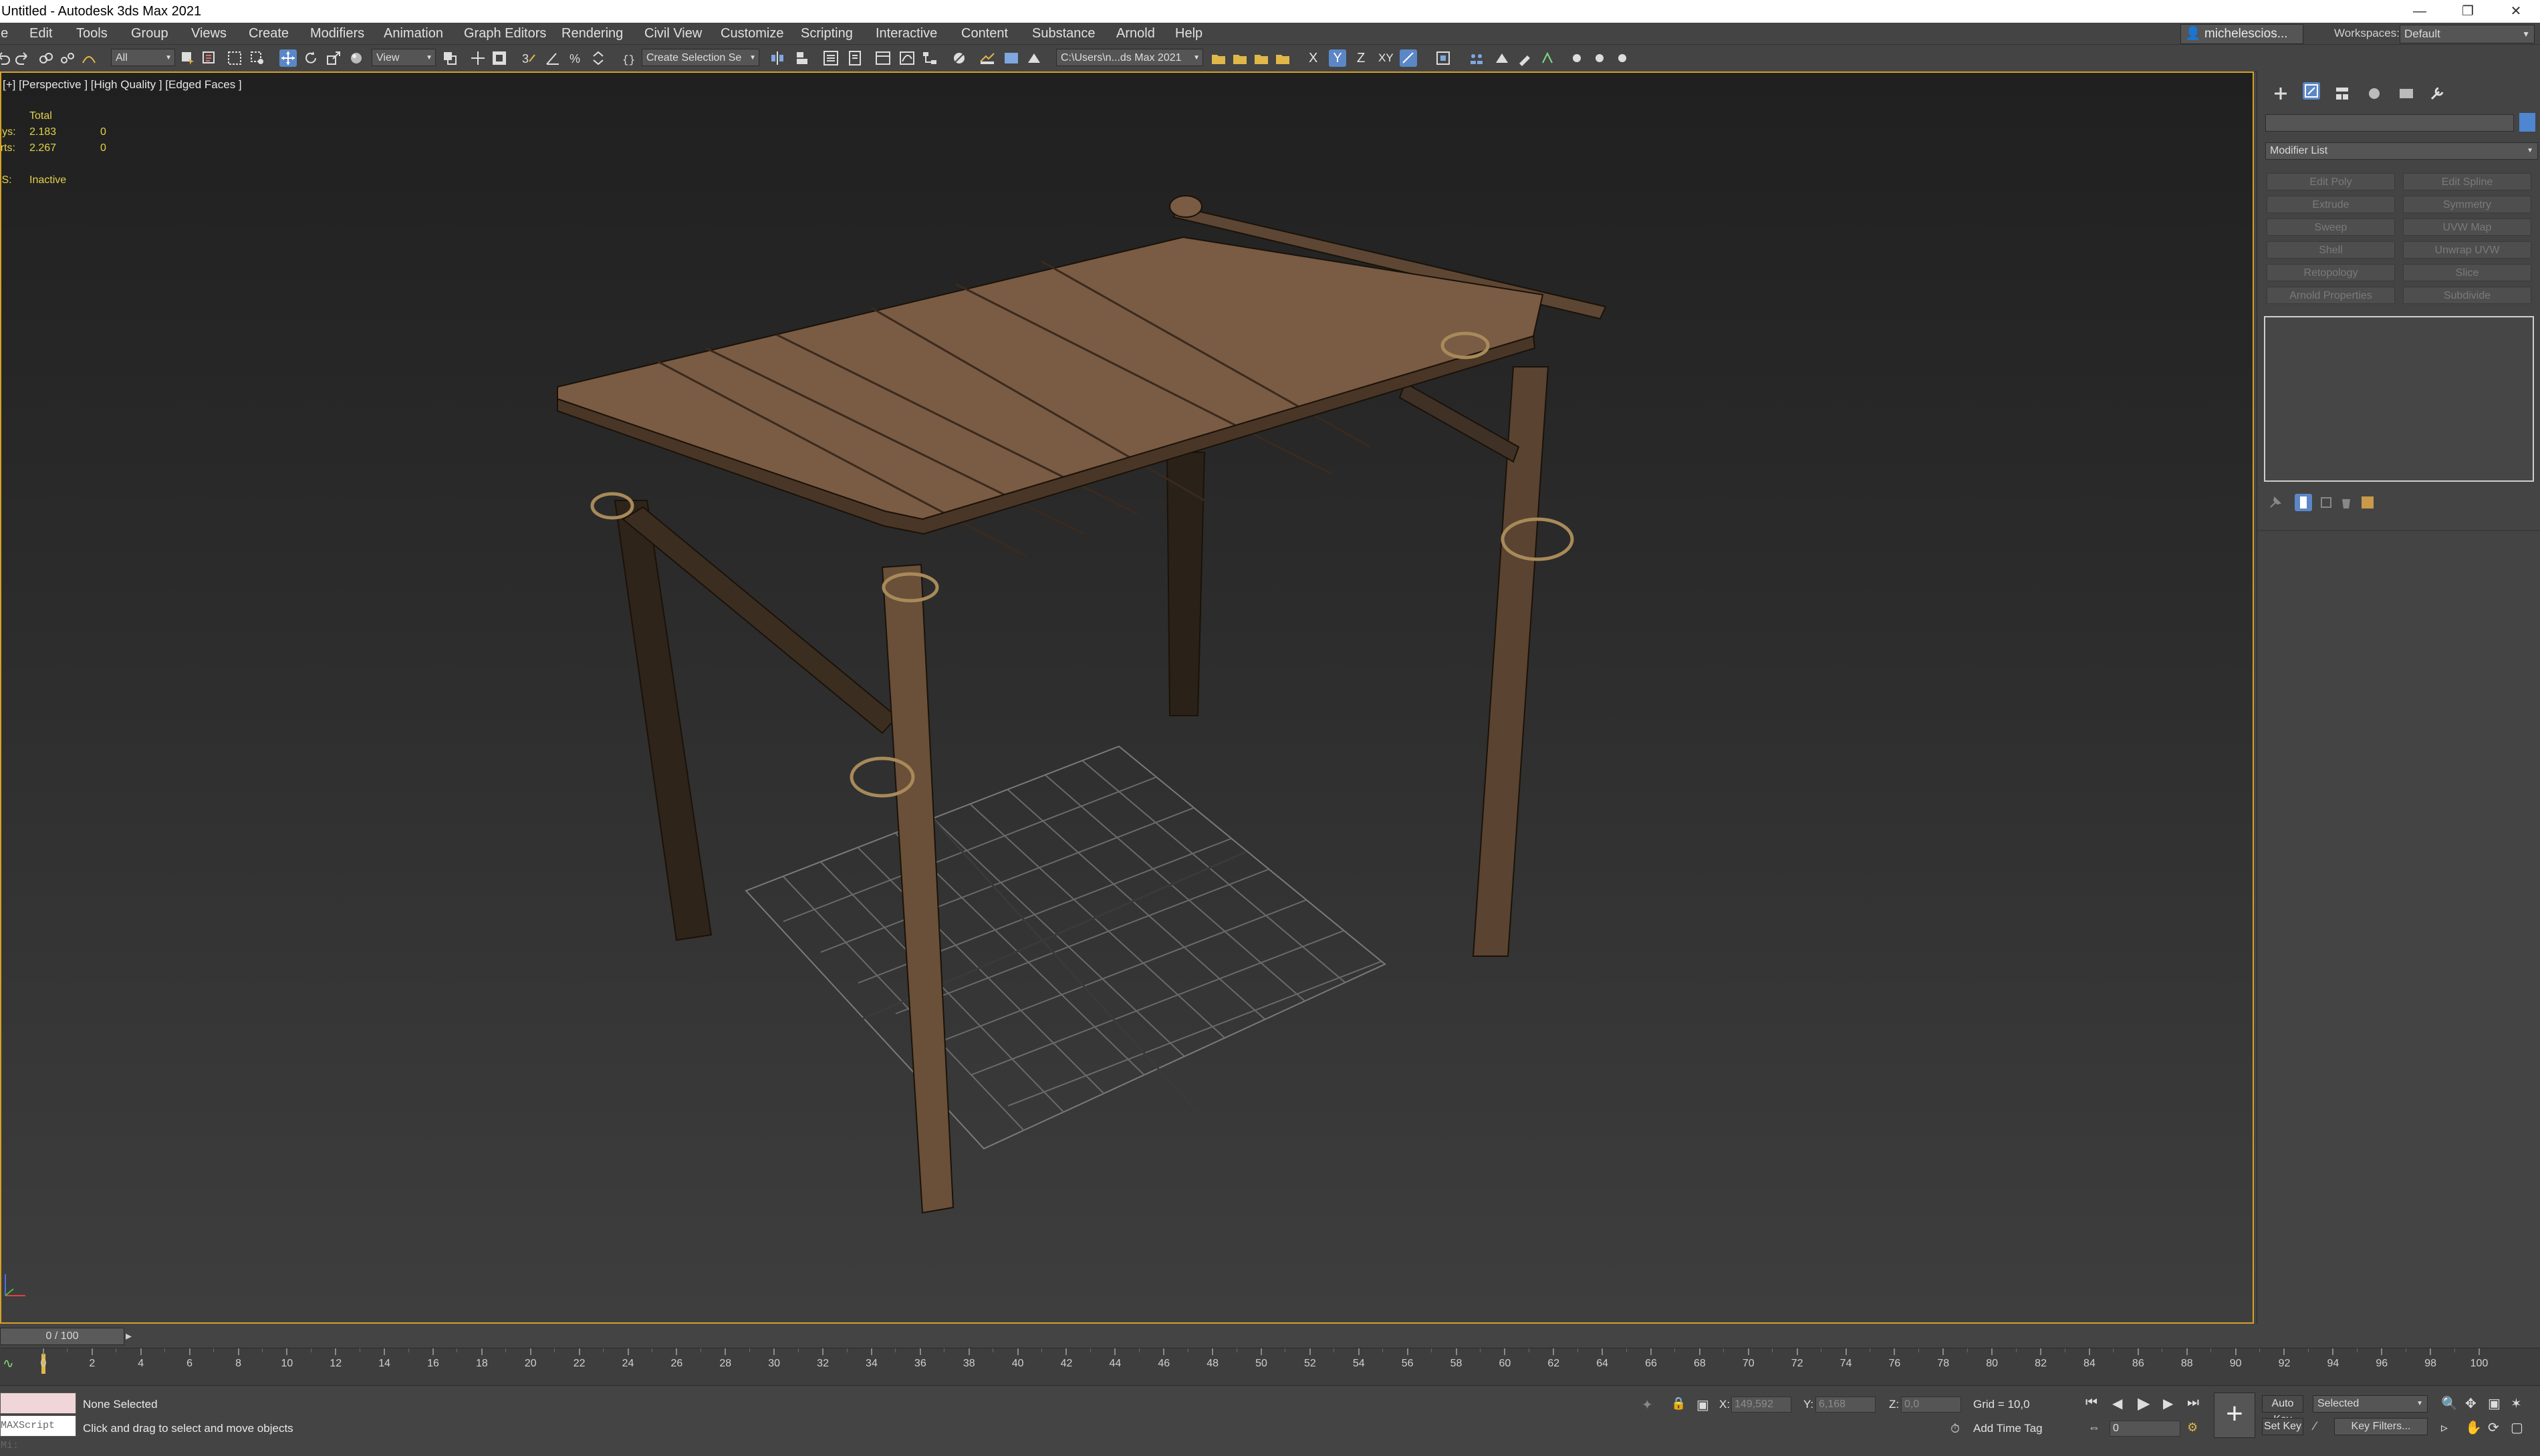 This screenshot has width=2540, height=1456. What do you see at coordinates (2234, 1415) in the screenshot?
I see `set-keys-button: +` at bounding box center [2234, 1415].